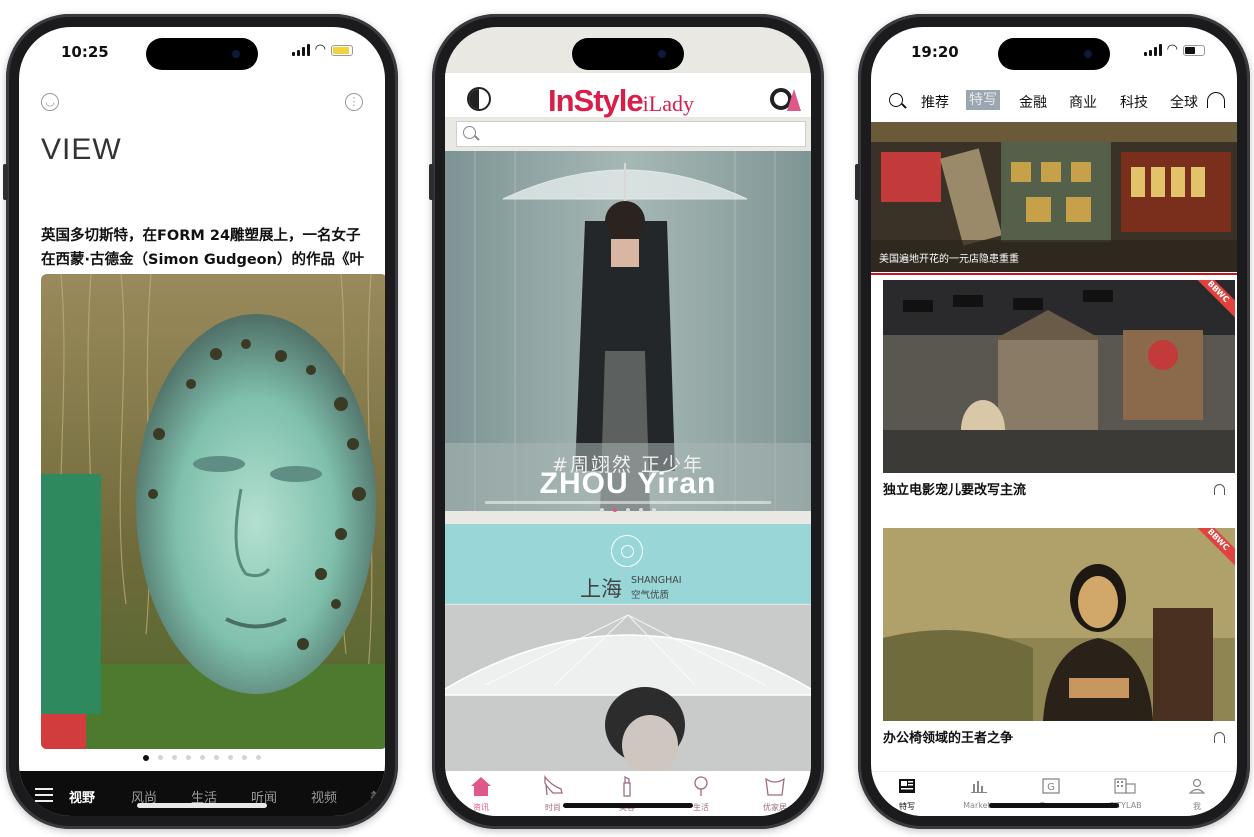 The height and width of the screenshot is (837, 1254). Describe the element at coordinates (668, 103) in the screenshot. I see `logo-sub: iLady` at that location.